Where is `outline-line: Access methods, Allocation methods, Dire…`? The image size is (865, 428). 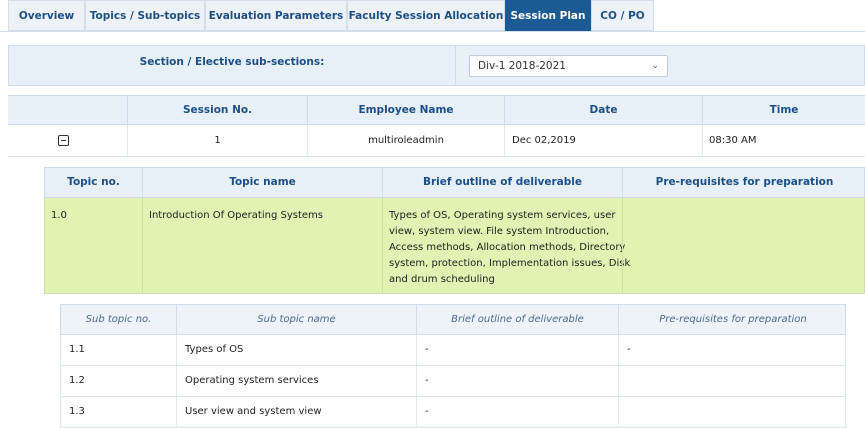
outline-line: Access methods, Allocation methods, Dire… is located at coordinates (507, 247).